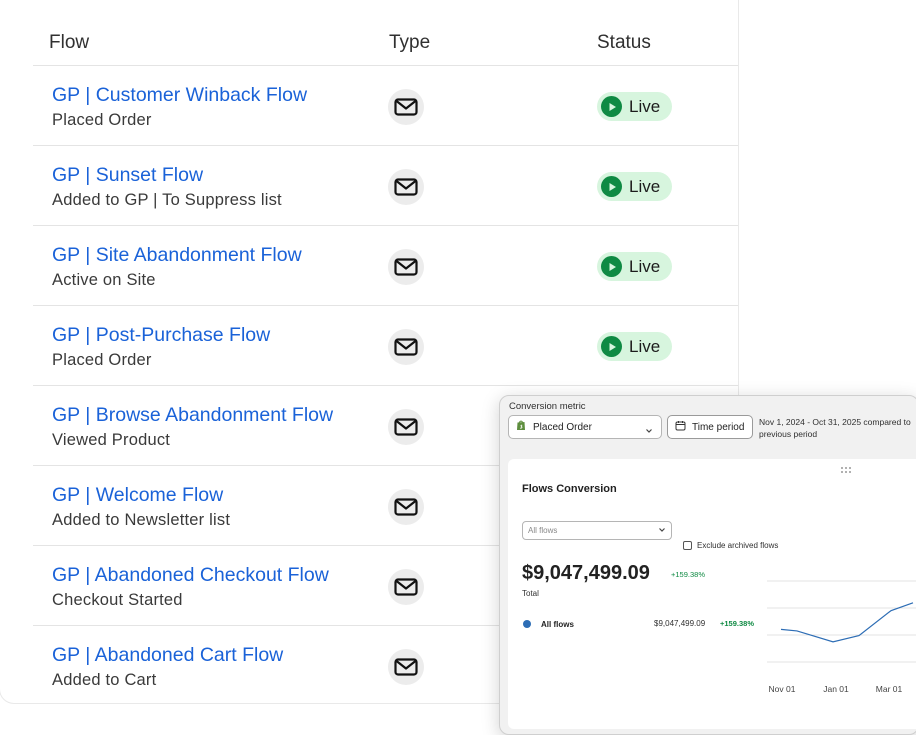 The image size is (916, 735). What do you see at coordinates (597, 530) in the screenshot?
I see `flows-filter-select: All flows` at bounding box center [597, 530].